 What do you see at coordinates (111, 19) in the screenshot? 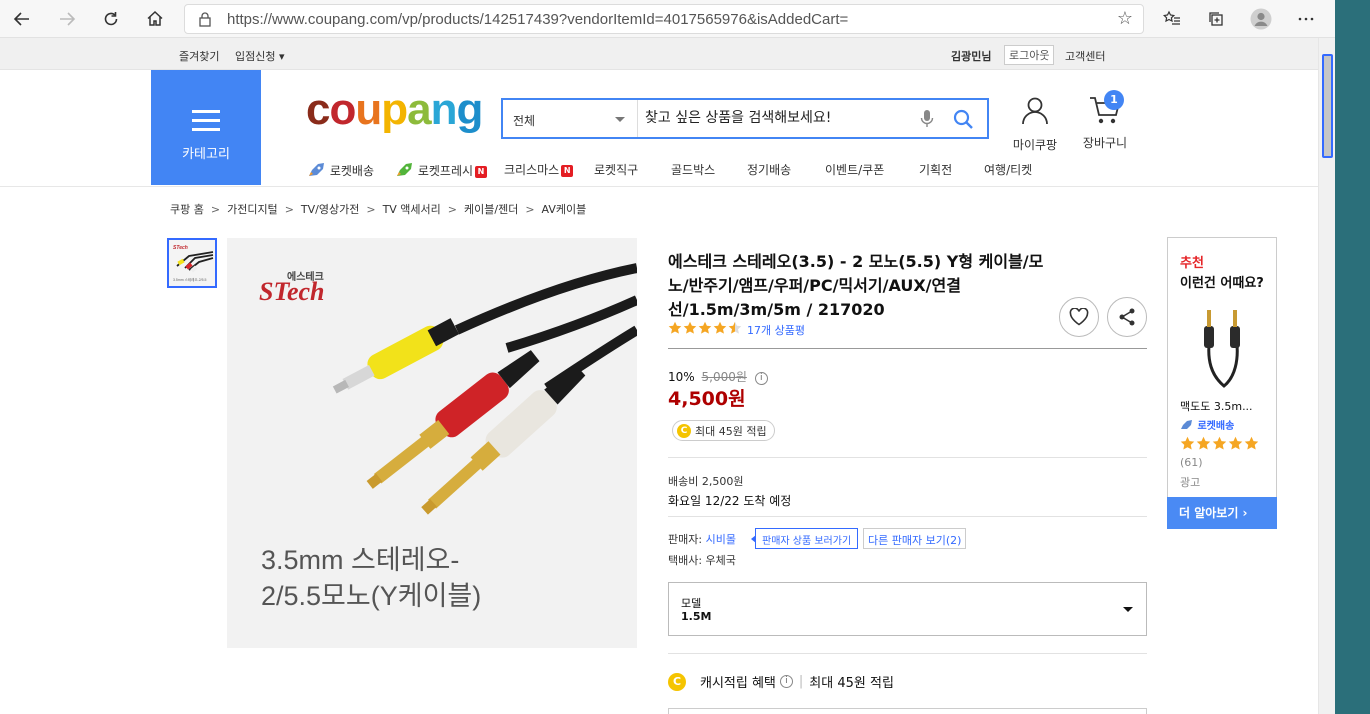
I see `refresh-icon` at bounding box center [111, 19].